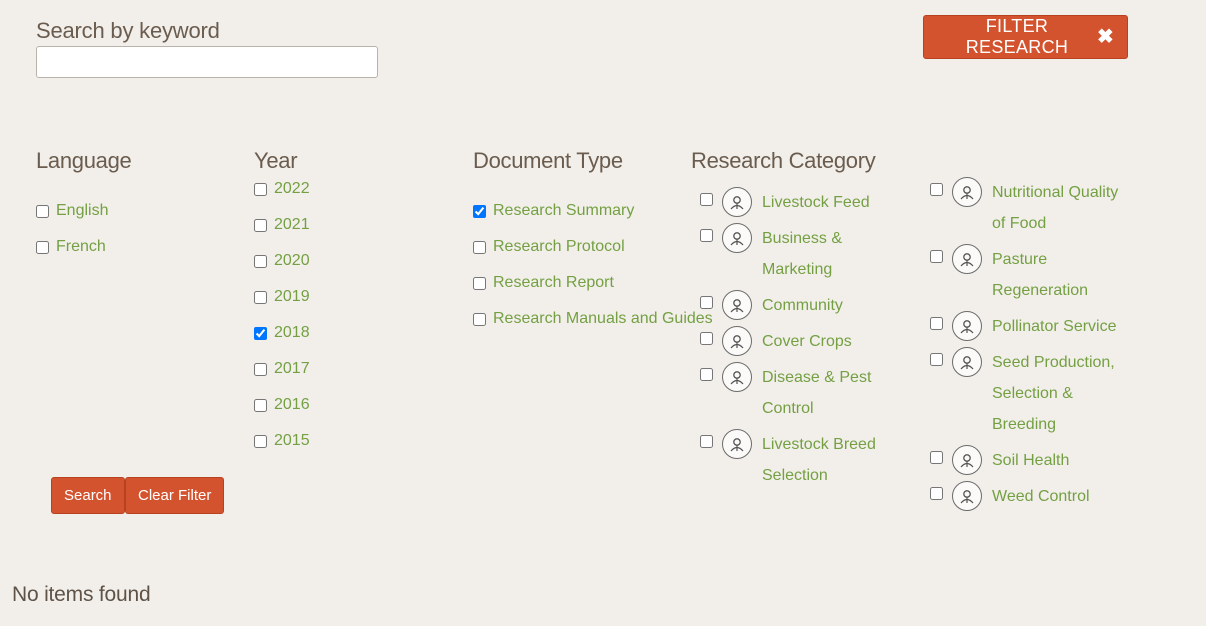 The image size is (1206, 626). I want to click on year-option-label: 2022, so click(292, 189).